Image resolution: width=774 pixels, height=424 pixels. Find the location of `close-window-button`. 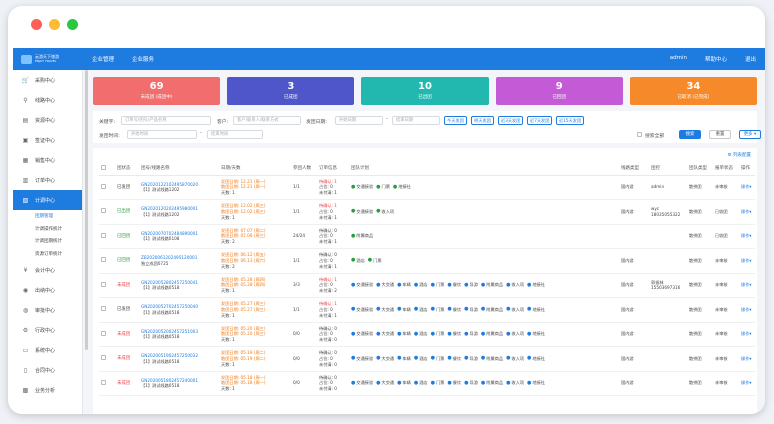

close-window-button is located at coordinates (36, 24).